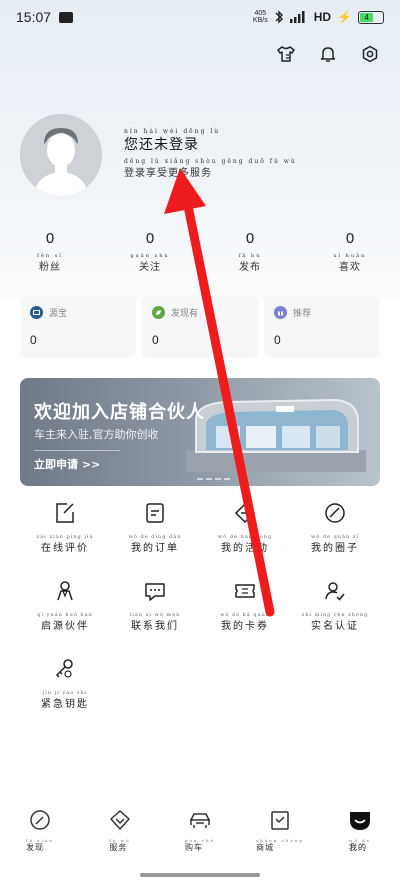  What do you see at coordinates (65, 693) in the screenshot?
I see `grid-pinyin: jǐn jí yào shi` at bounding box center [65, 693].